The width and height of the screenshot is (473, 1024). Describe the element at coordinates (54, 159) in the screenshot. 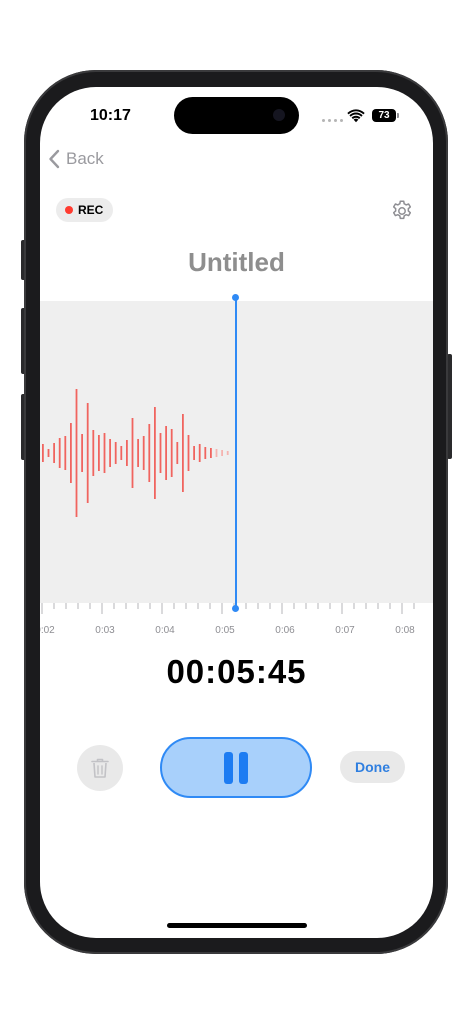

I see `chevron-left-icon` at that location.